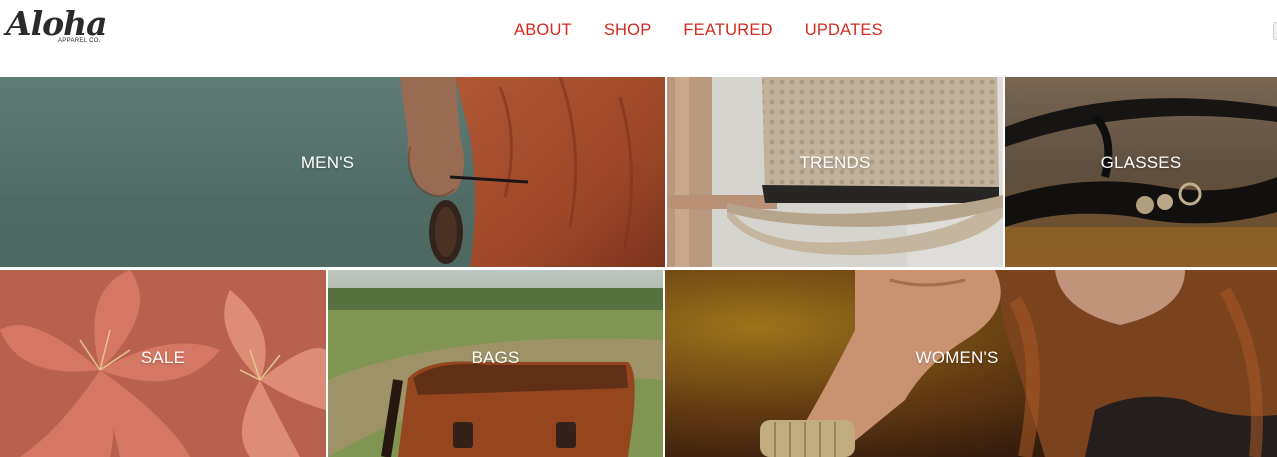 This screenshot has width=1277, height=457. What do you see at coordinates (495, 357) in the screenshot?
I see `tile-label-bags: BAGS` at bounding box center [495, 357].